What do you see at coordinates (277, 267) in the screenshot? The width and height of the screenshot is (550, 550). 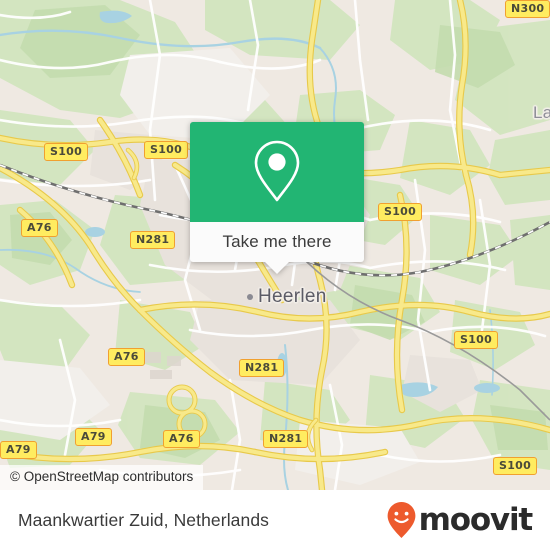 I see `callout-pointer-tail` at bounding box center [277, 267].